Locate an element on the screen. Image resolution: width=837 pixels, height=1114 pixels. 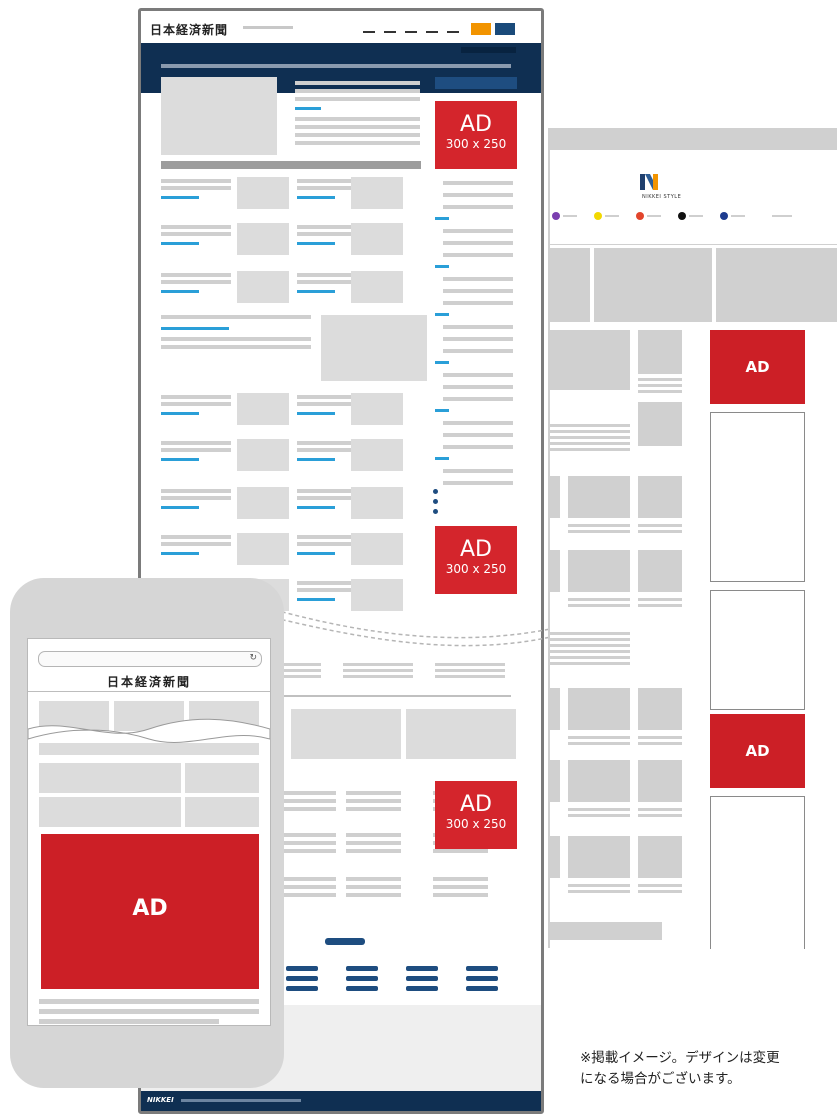
connector-curves is located at coordinates (415, 628).